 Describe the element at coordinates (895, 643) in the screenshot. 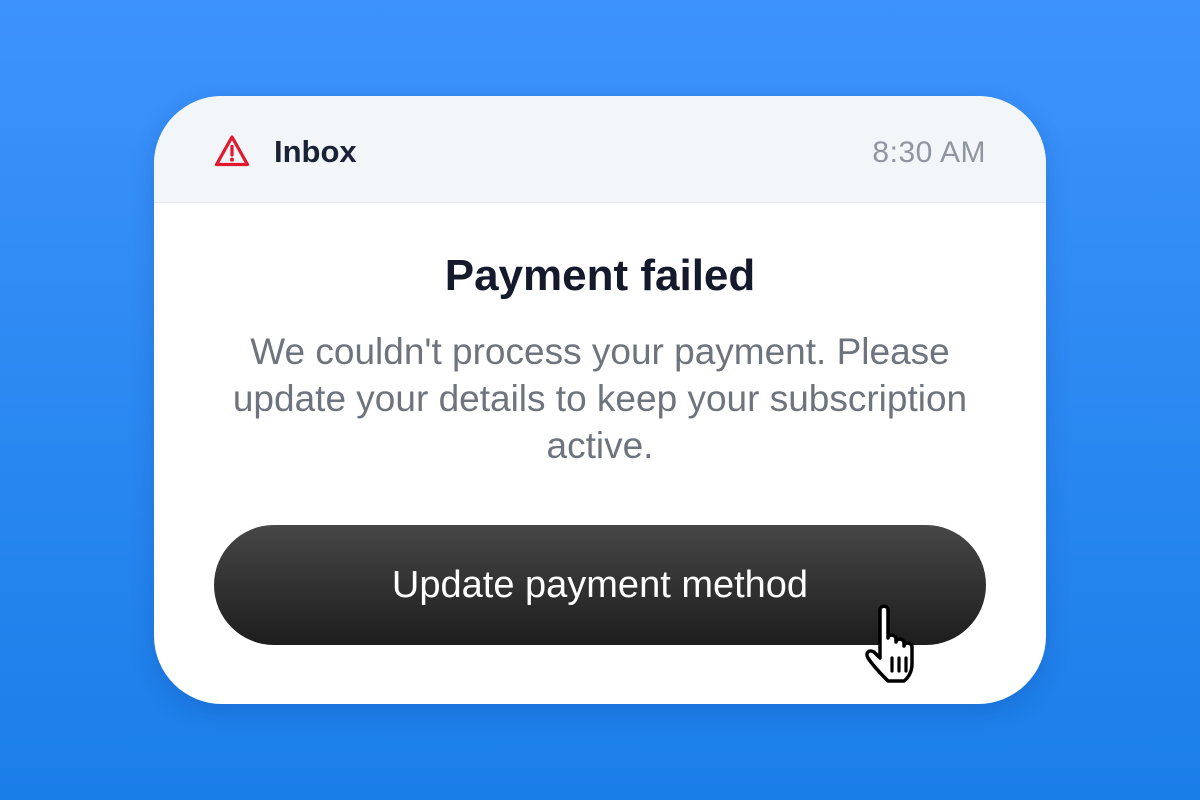

I see `hand-pointer-icon` at that location.